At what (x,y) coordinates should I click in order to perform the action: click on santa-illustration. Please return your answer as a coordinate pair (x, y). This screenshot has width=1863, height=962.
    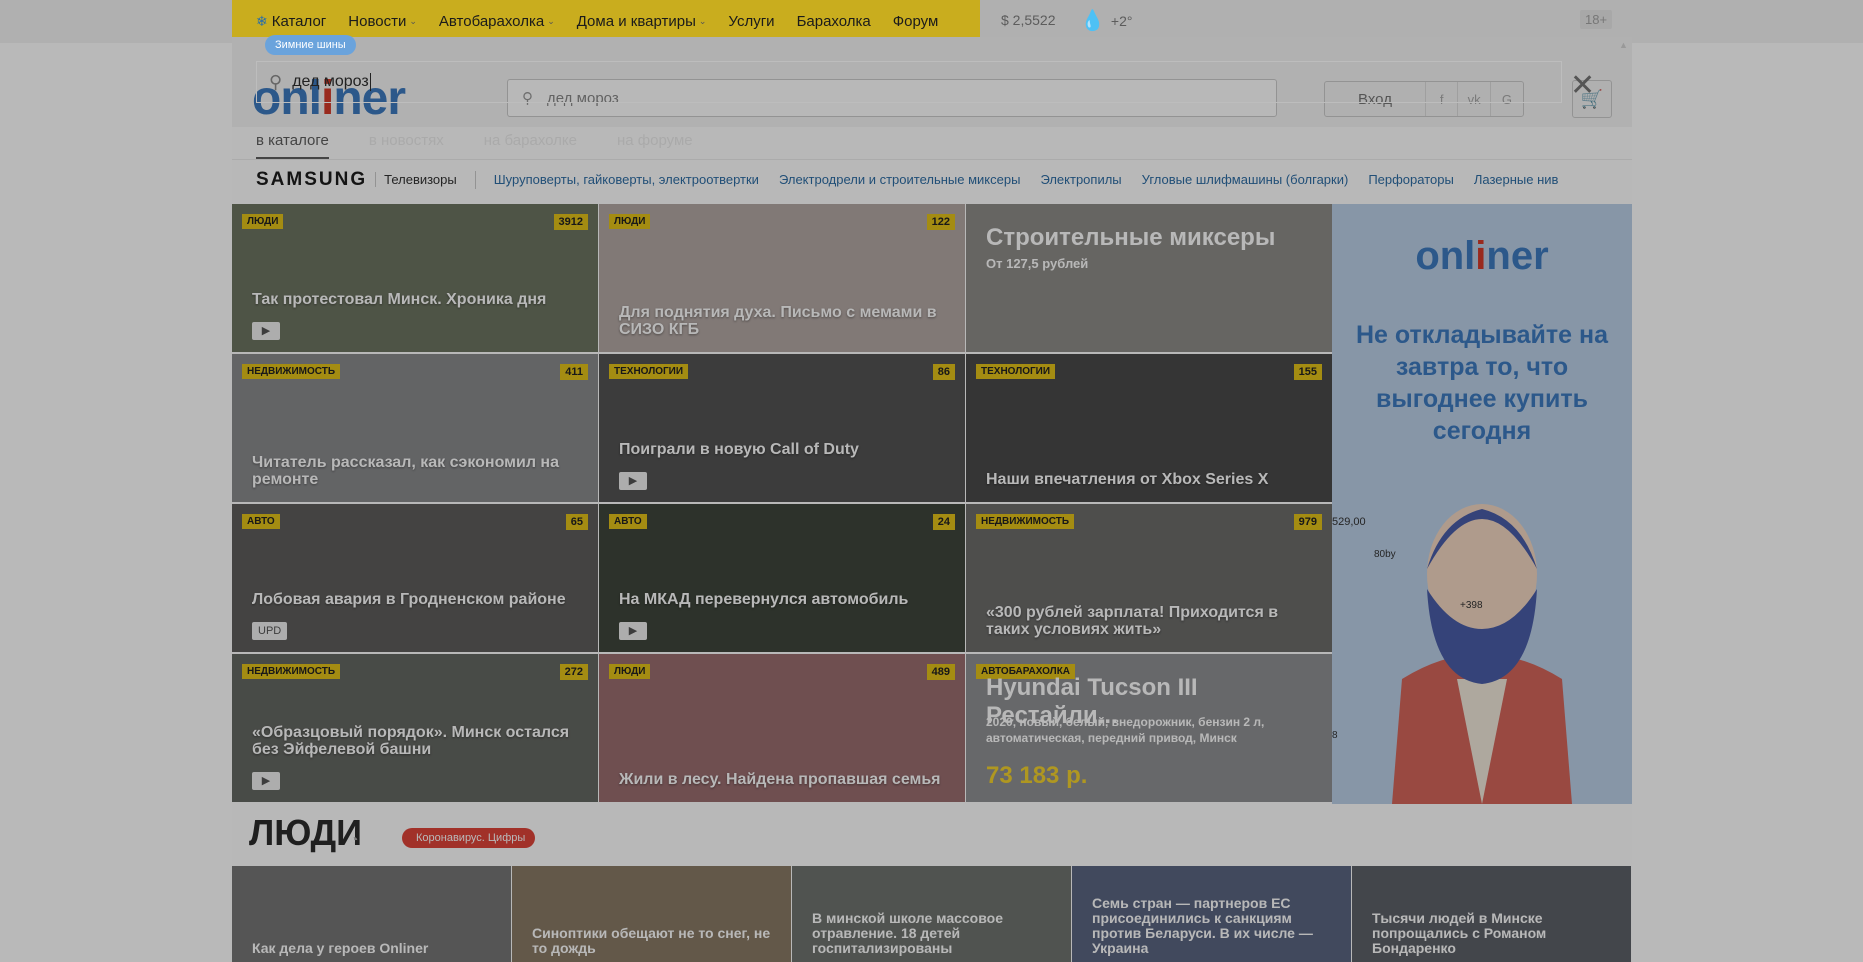
    Looking at the image, I should click on (1482, 654).